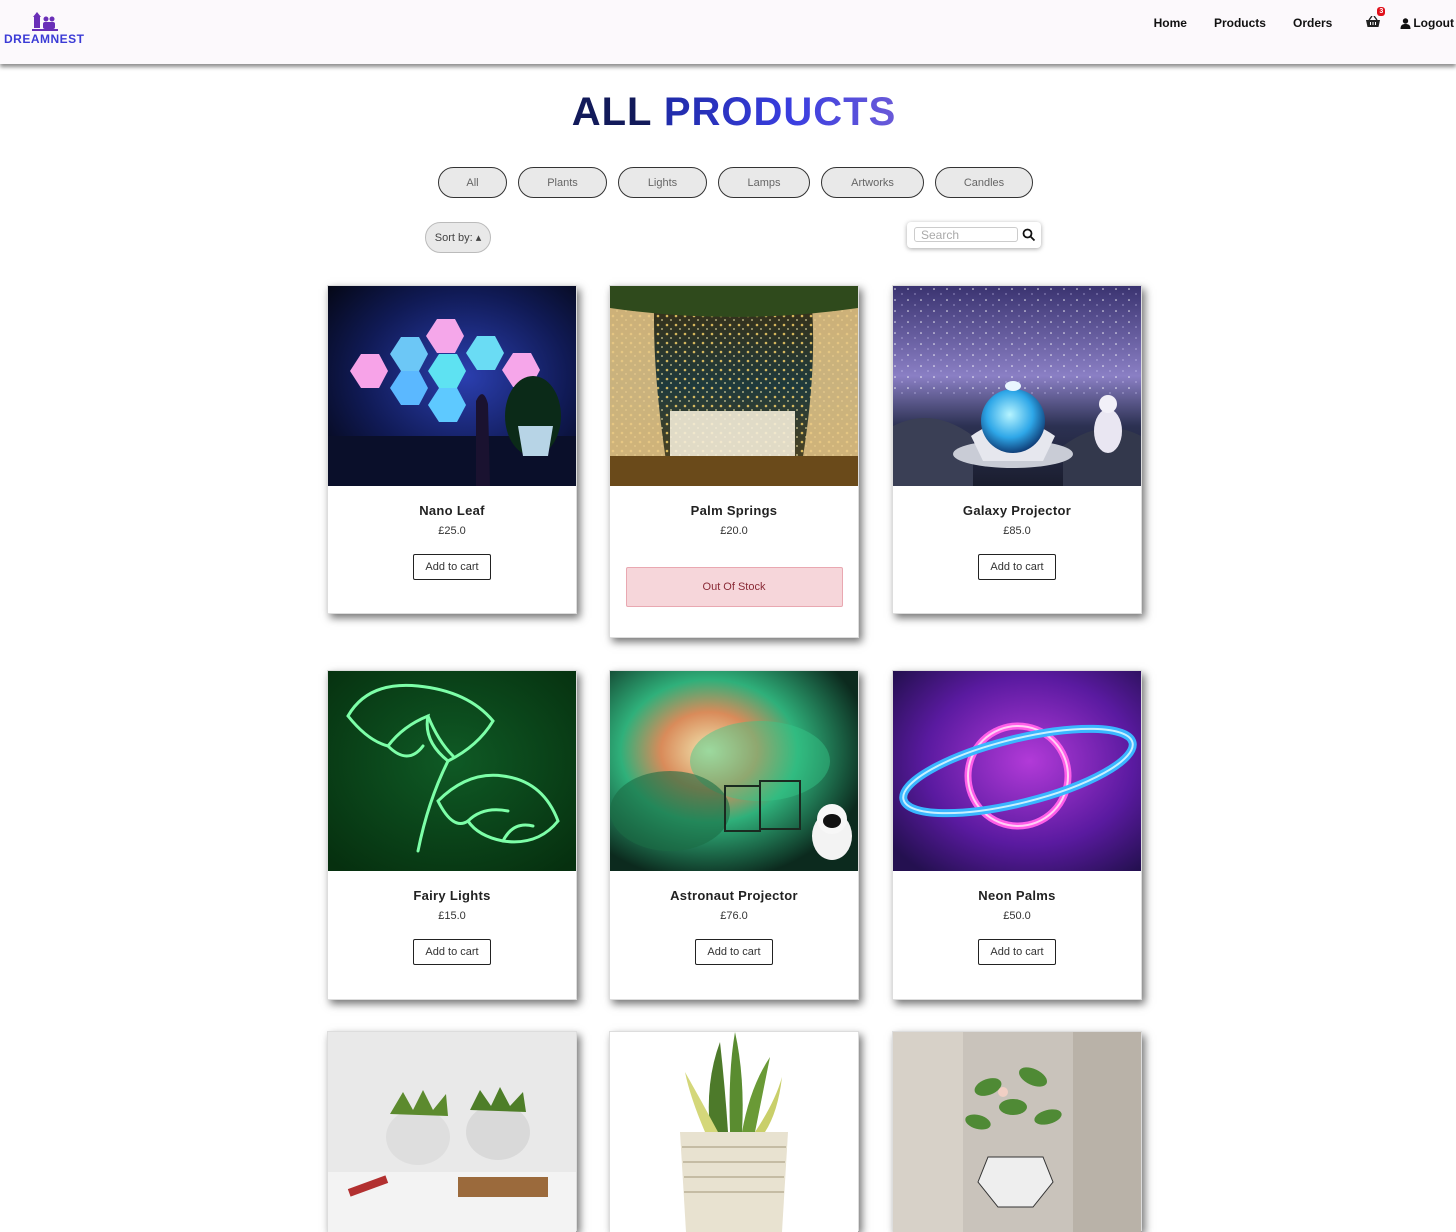 The width and height of the screenshot is (1456, 1232). I want to click on product-card: Fairy Lights £15.0 Add to cart, so click(452, 835).